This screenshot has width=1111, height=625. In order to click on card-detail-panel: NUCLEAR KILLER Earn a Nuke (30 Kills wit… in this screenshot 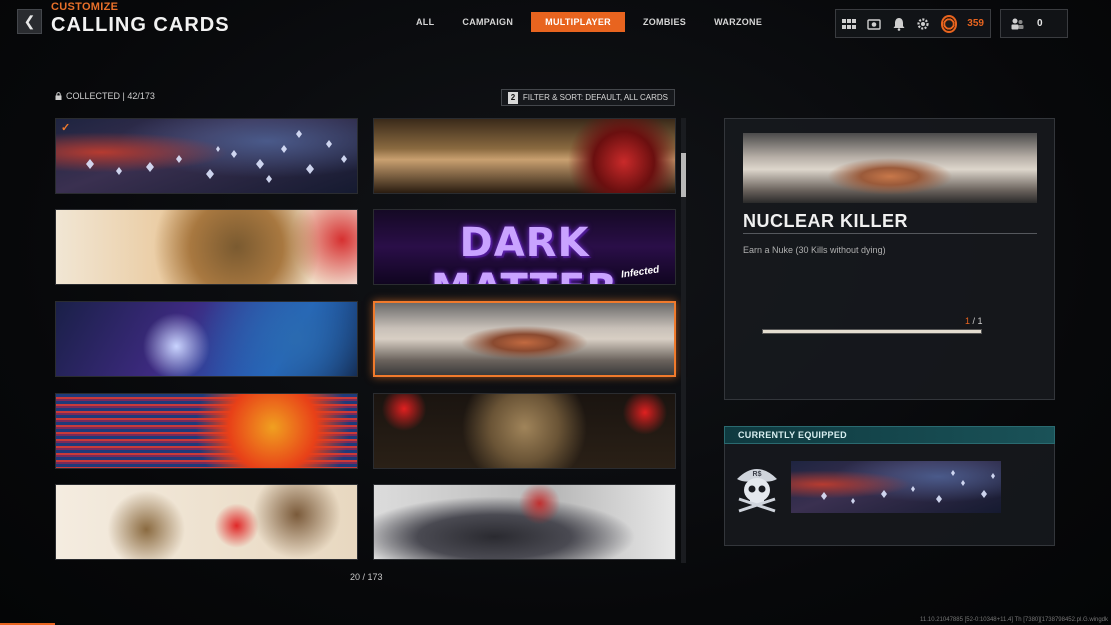, I will do `click(889, 259)`.